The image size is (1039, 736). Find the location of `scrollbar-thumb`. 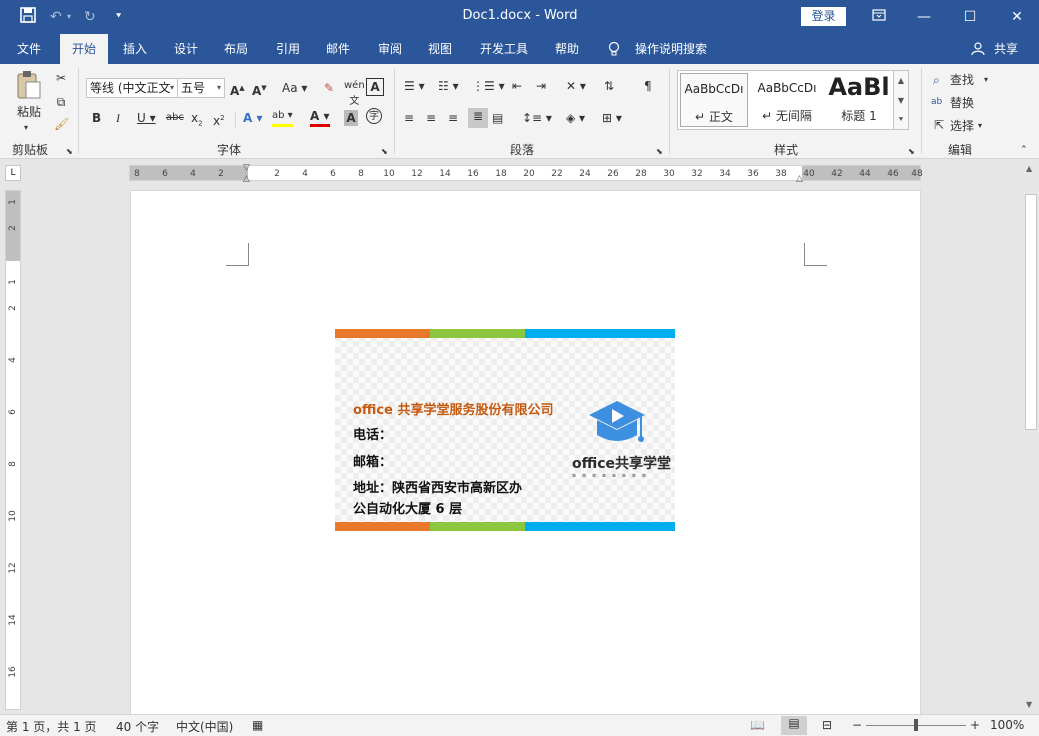

scrollbar-thumb is located at coordinates (1031, 312).